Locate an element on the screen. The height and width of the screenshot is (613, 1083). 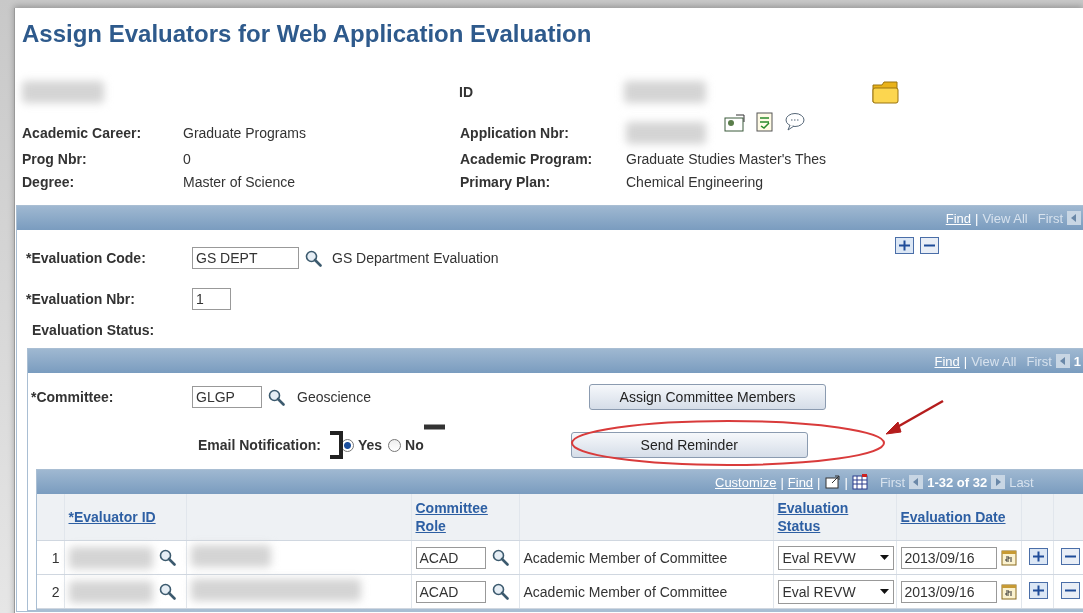
row-number: 1 is located at coordinates (55, 557).